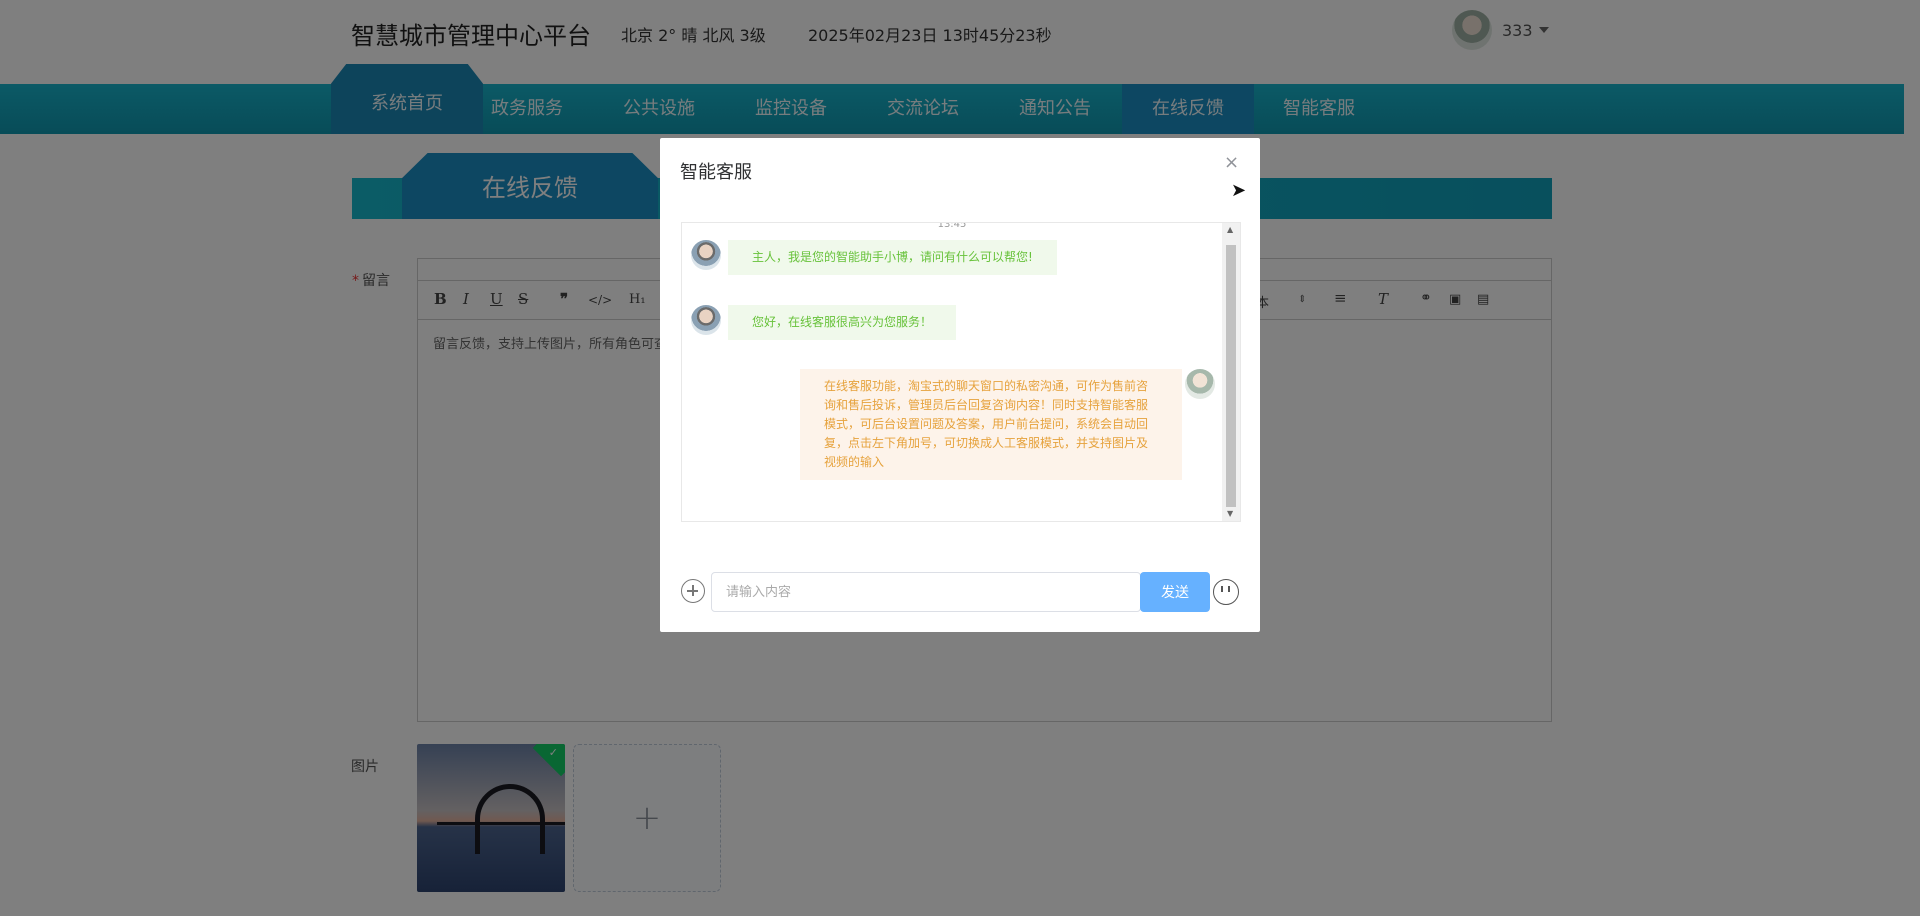  I want to click on scroll-up-icon: ▲, so click(1230, 229).